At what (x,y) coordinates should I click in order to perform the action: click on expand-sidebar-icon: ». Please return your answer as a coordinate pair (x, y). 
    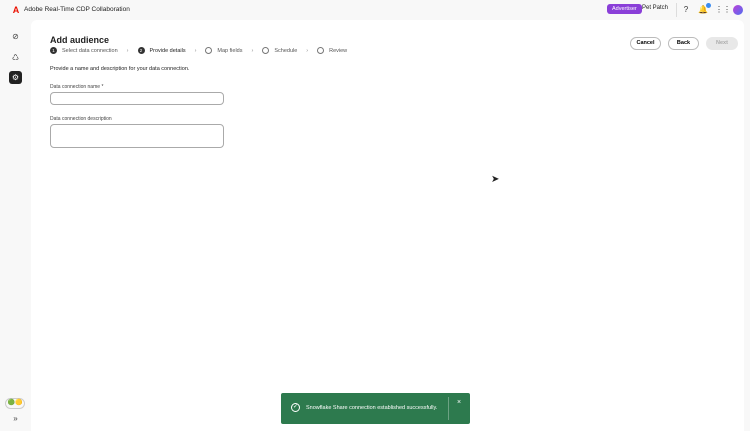
    Looking at the image, I should click on (15, 418).